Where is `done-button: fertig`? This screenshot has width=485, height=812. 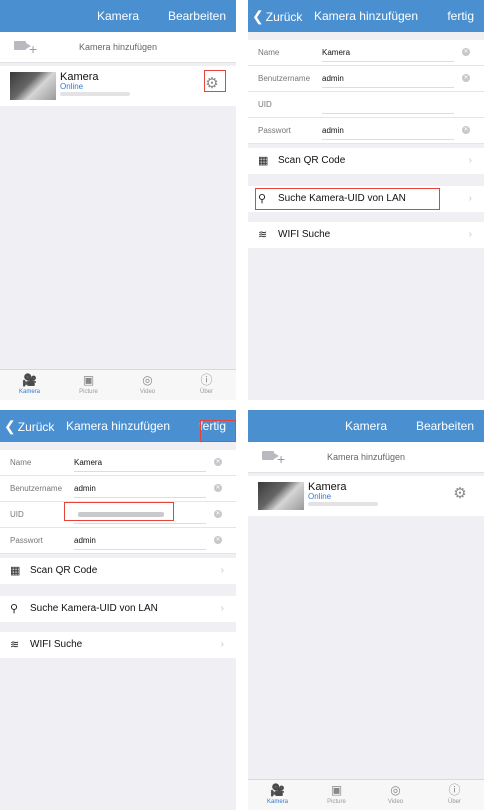
done-button: fertig is located at coordinates (460, 16).